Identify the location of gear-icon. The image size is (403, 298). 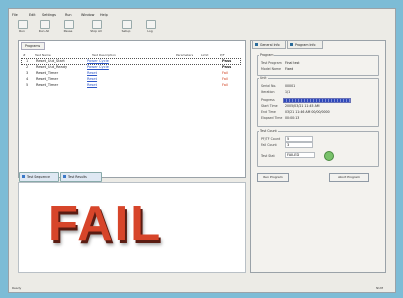
(127, 24).